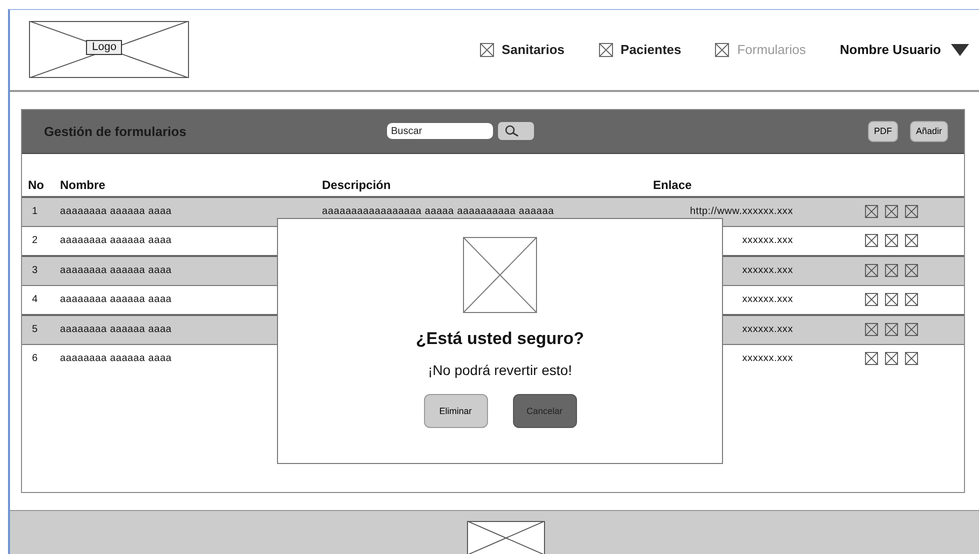  Describe the element at coordinates (904, 50) in the screenshot. I see `user-menu: Nombre Usuario` at that location.